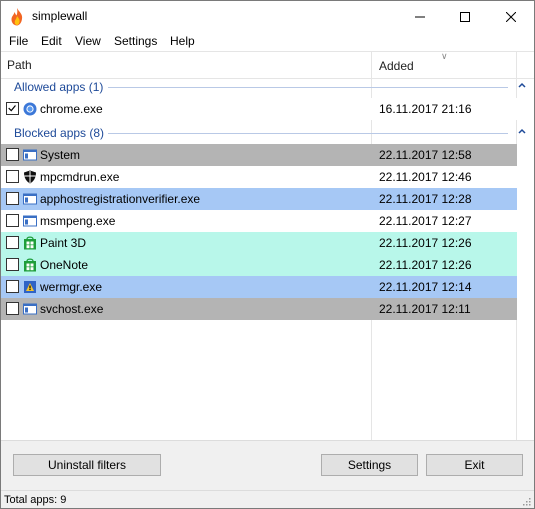  What do you see at coordinates (35, 500) in the screenshot?
I see `total-apps-status: Total apps: 9` at bounding box center [35, 500].